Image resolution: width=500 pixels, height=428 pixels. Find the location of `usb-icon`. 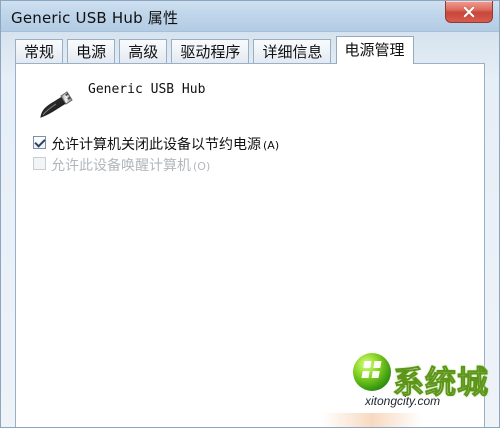

usb-icon is located at coordinates (56, 104).